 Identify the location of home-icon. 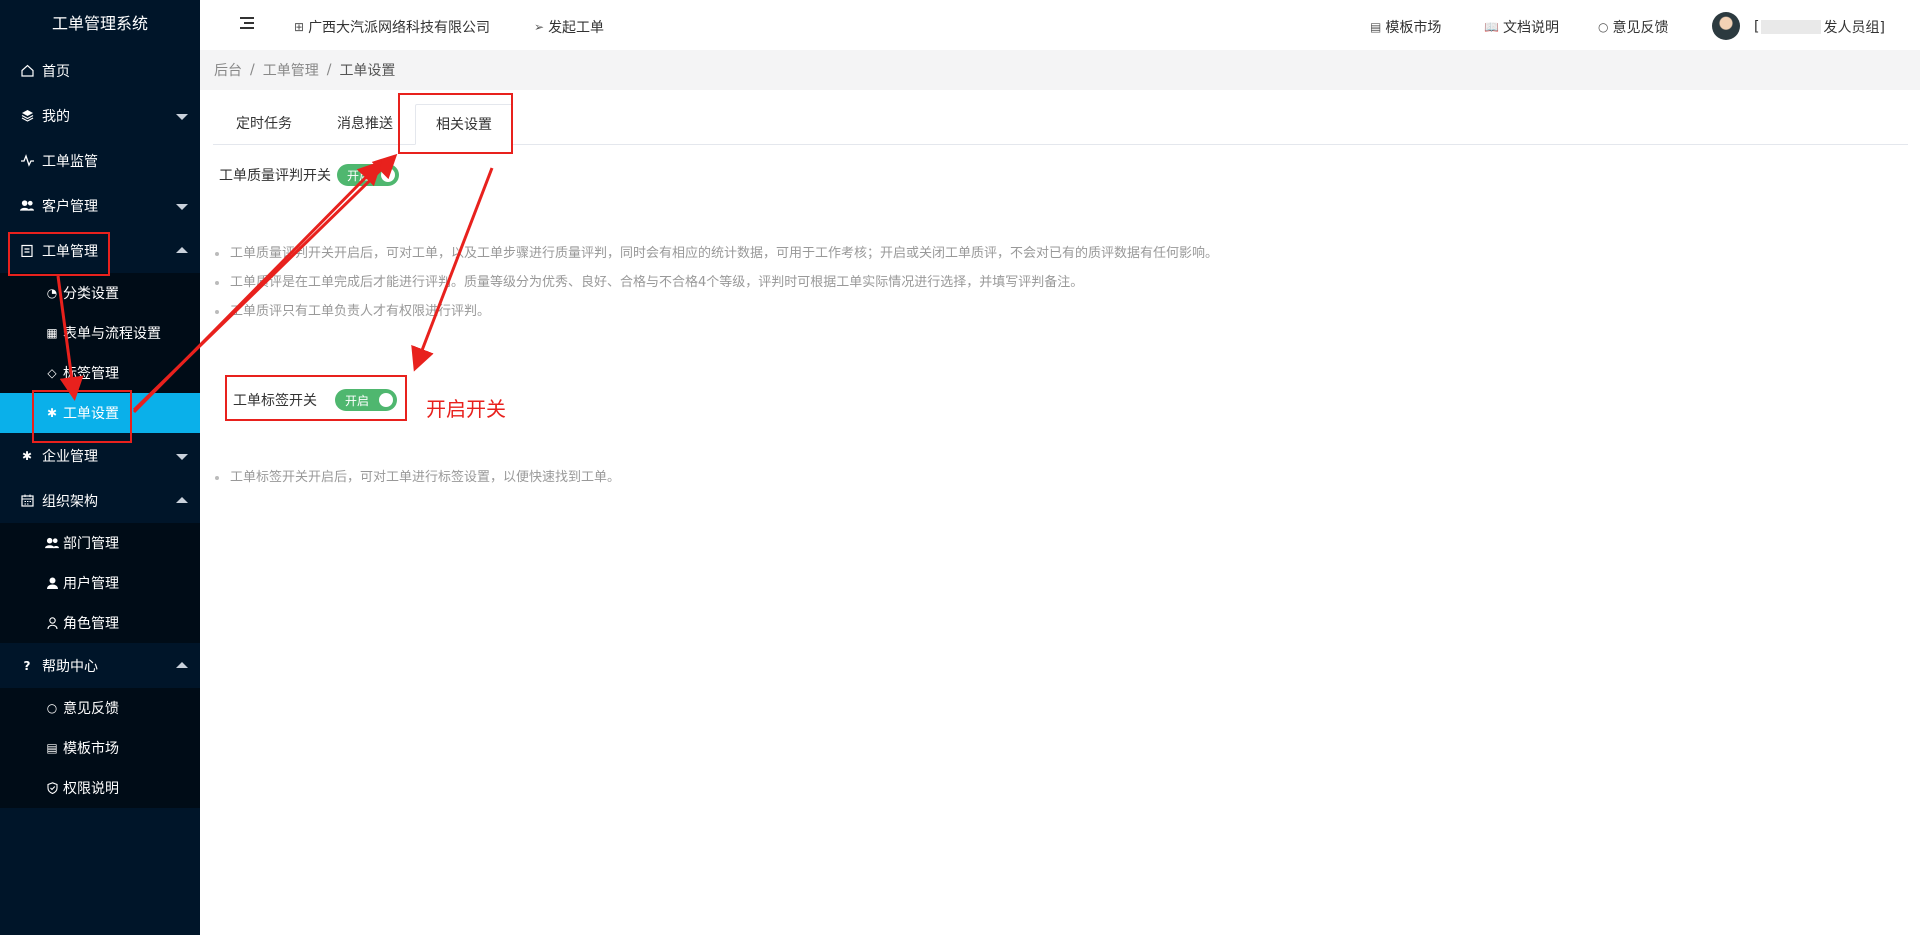
(27, 71).